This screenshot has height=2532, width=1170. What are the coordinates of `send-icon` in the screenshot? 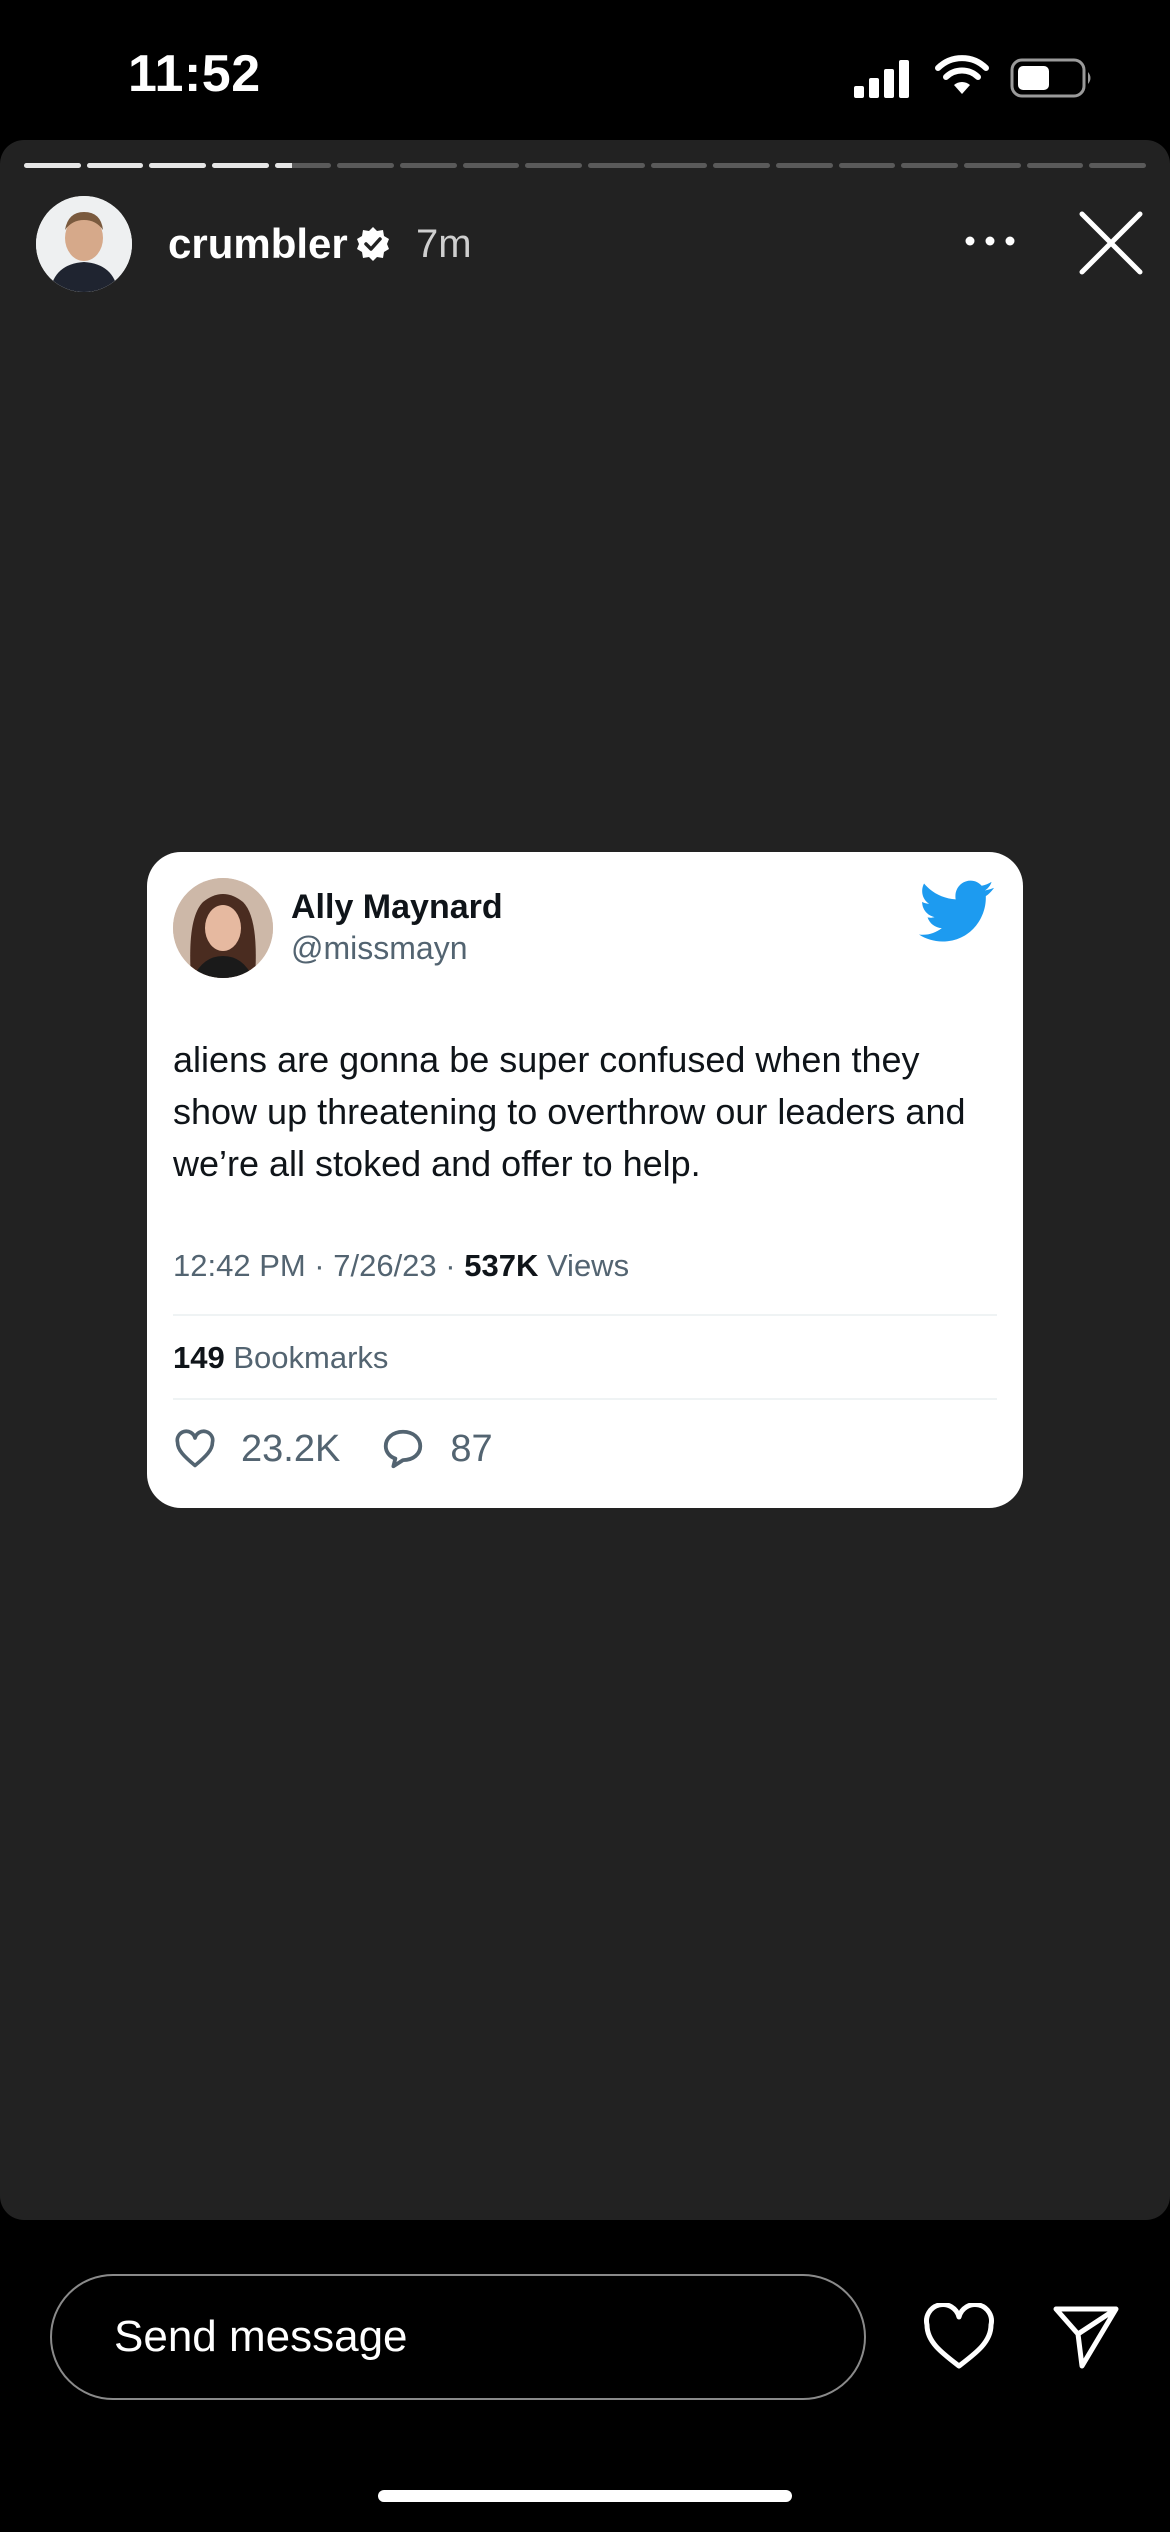 It's located at (1086, 2337).